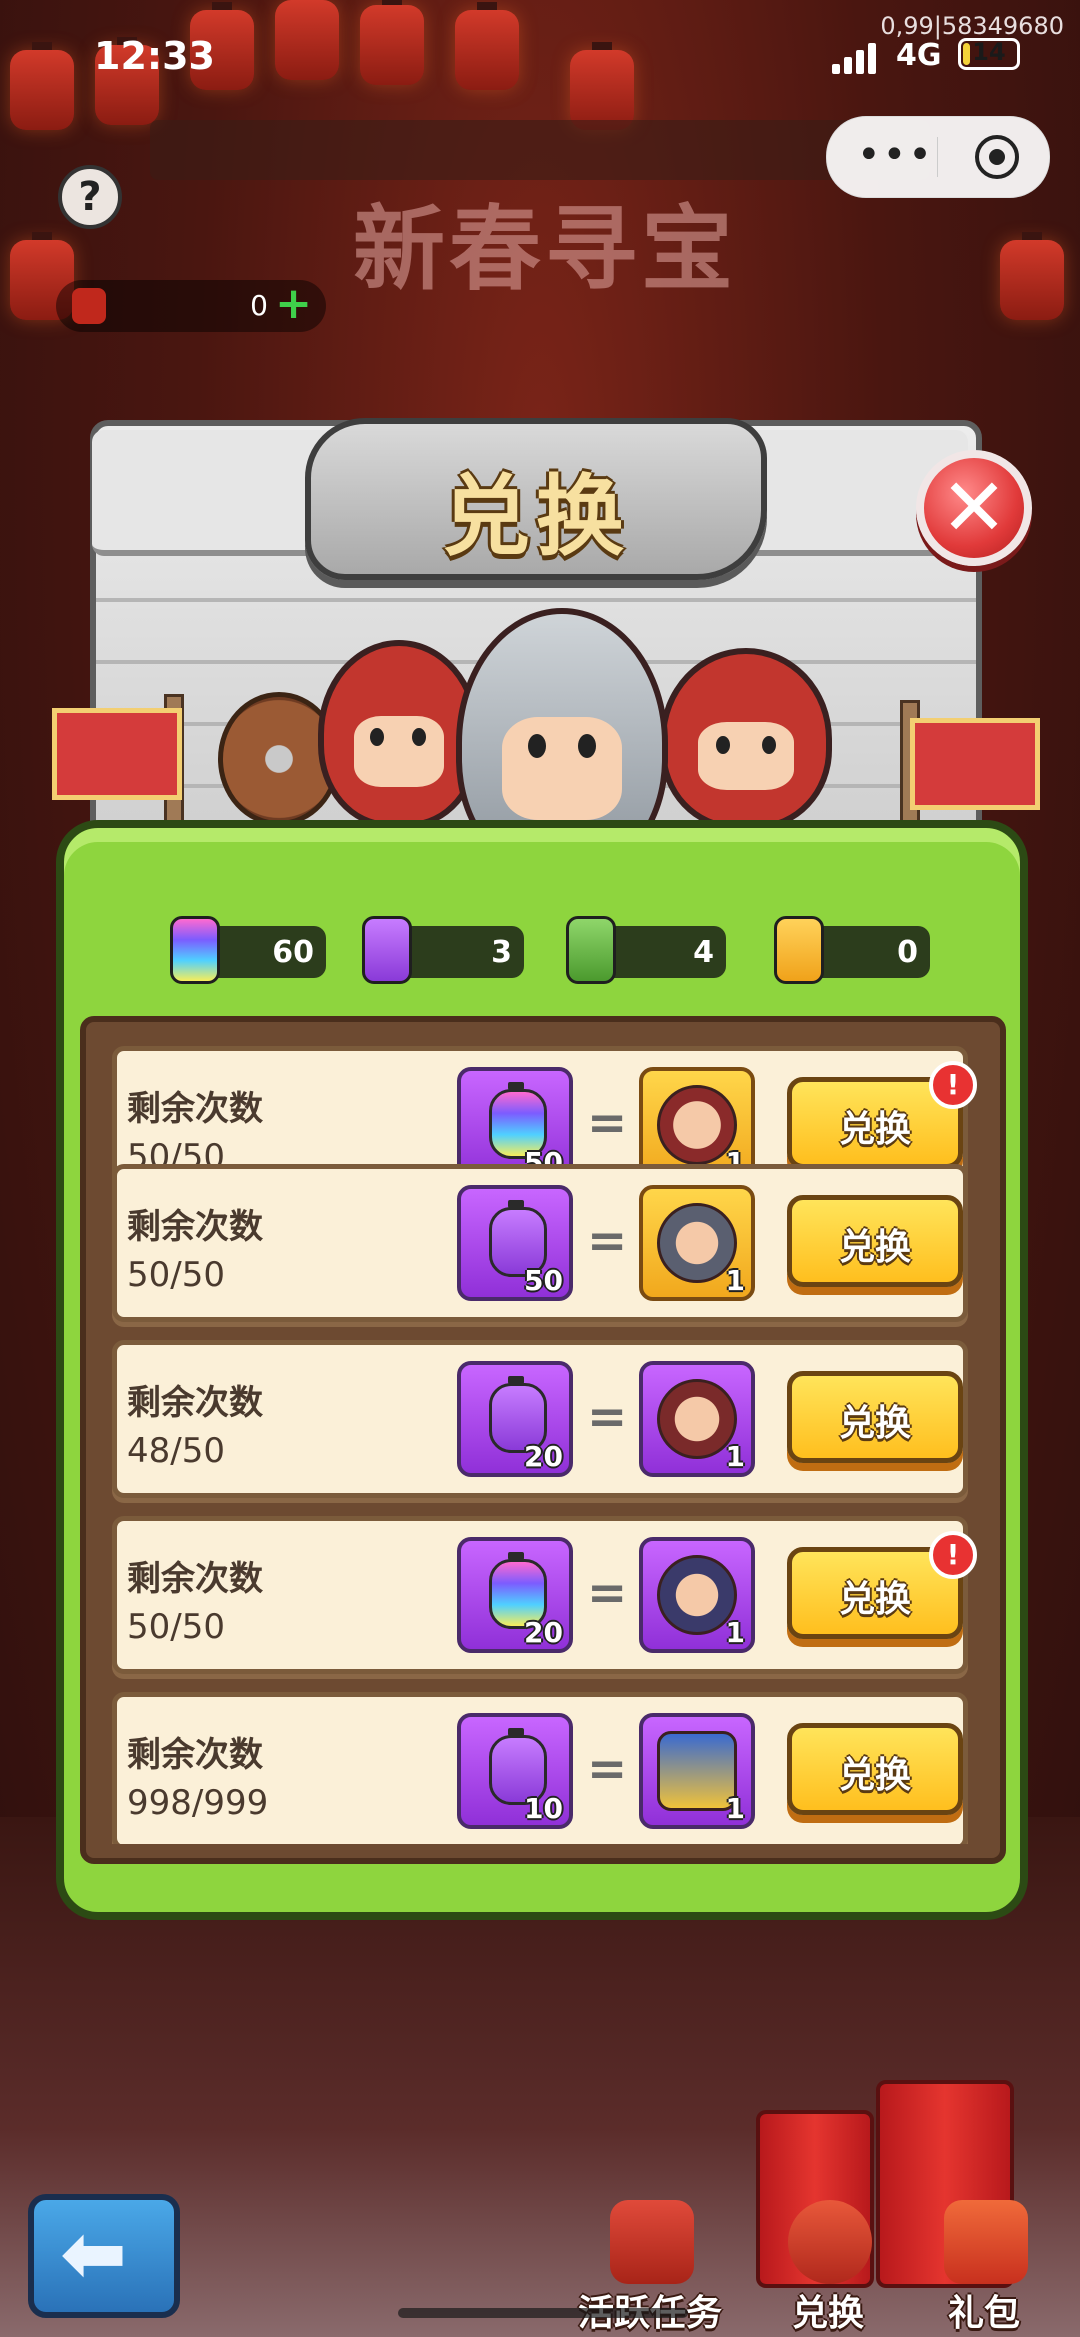  What do you see at coordinates (248, 950) in the screenshot?
I see `resource-rainbow: 60` at bounding box center [248, 950].